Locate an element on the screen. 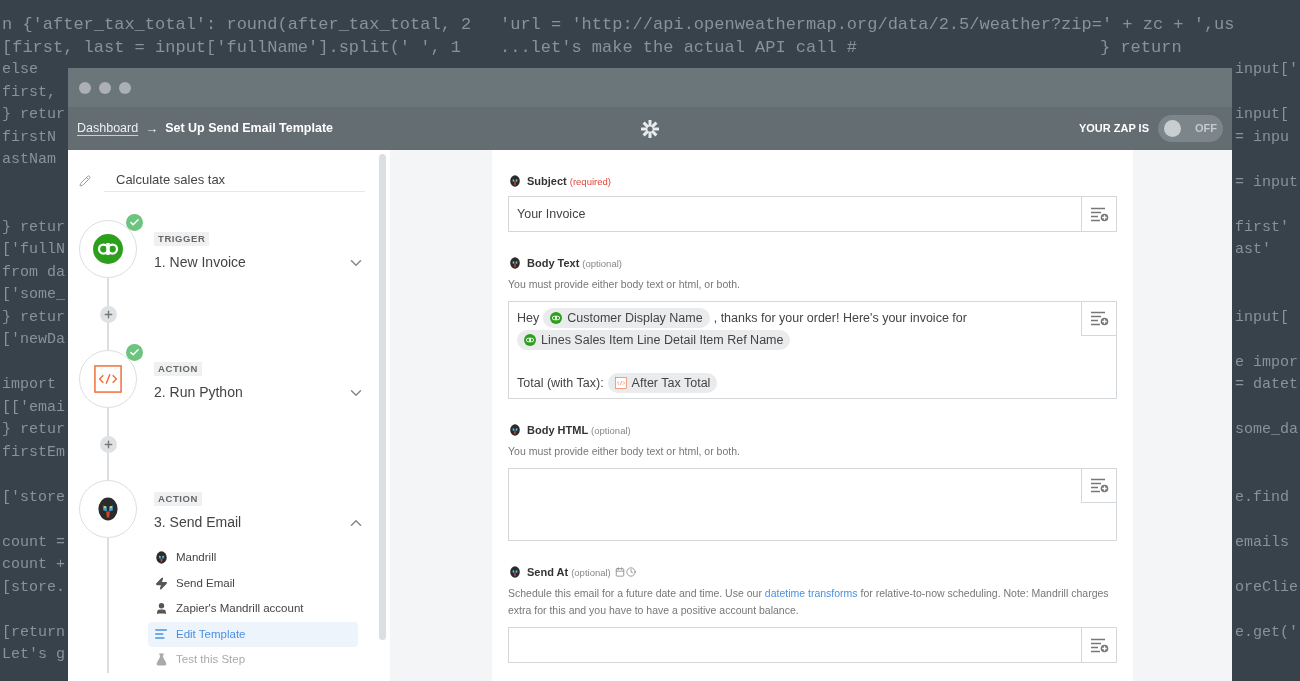  field-token: After Tax Total is located at coordinates (662, 383).